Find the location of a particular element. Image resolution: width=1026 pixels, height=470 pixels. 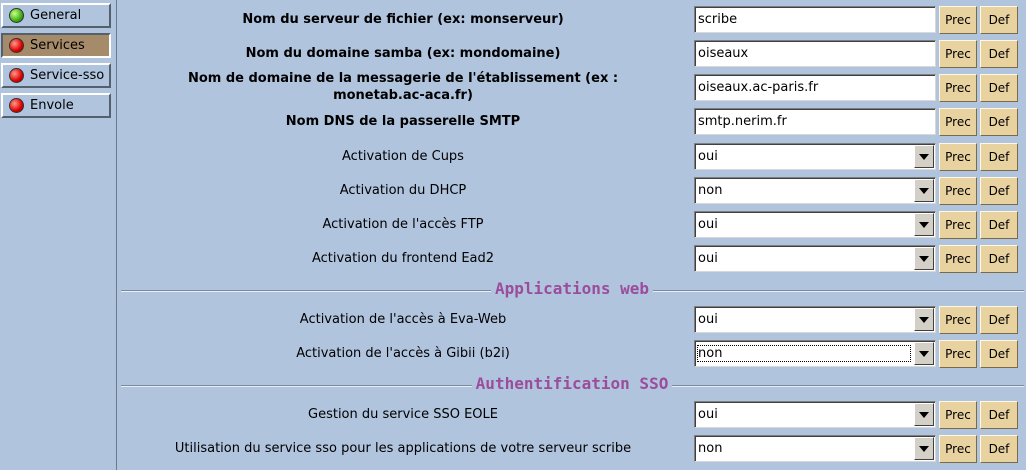

sso-scribe-select: non is located at coordinates (815, 448).